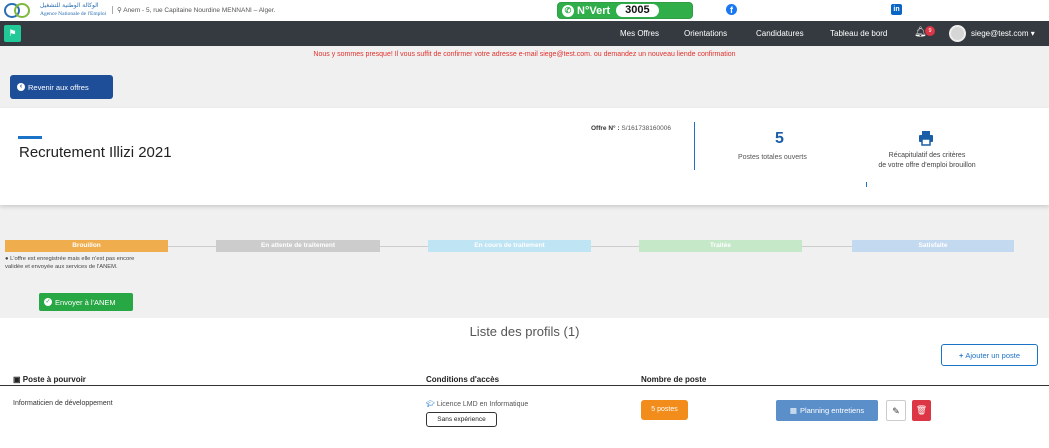 The width and height of the screenshot is (1049, 448). I want to click on nav-mes-offres: Mes Offres, so click(639, 33).